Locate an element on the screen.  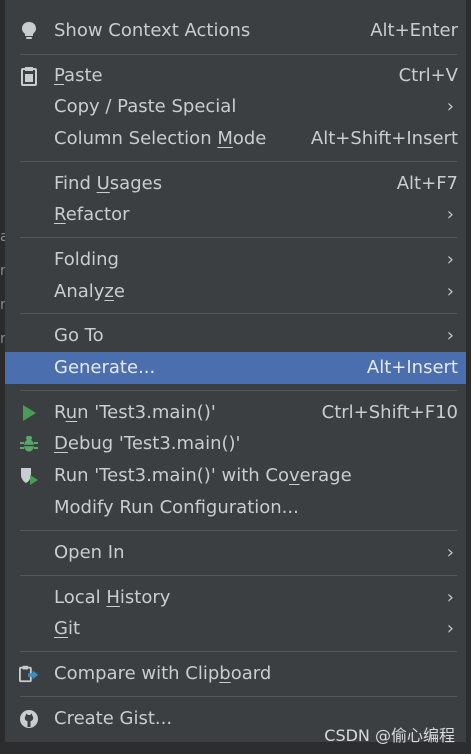
mnemonic-letter: P is located at coordinates (59, 75).